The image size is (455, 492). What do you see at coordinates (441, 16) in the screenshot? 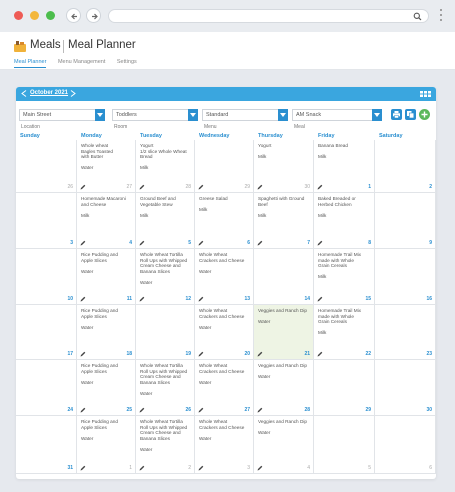
I see `browser-menu-icon` at bounding box center [441, 16].